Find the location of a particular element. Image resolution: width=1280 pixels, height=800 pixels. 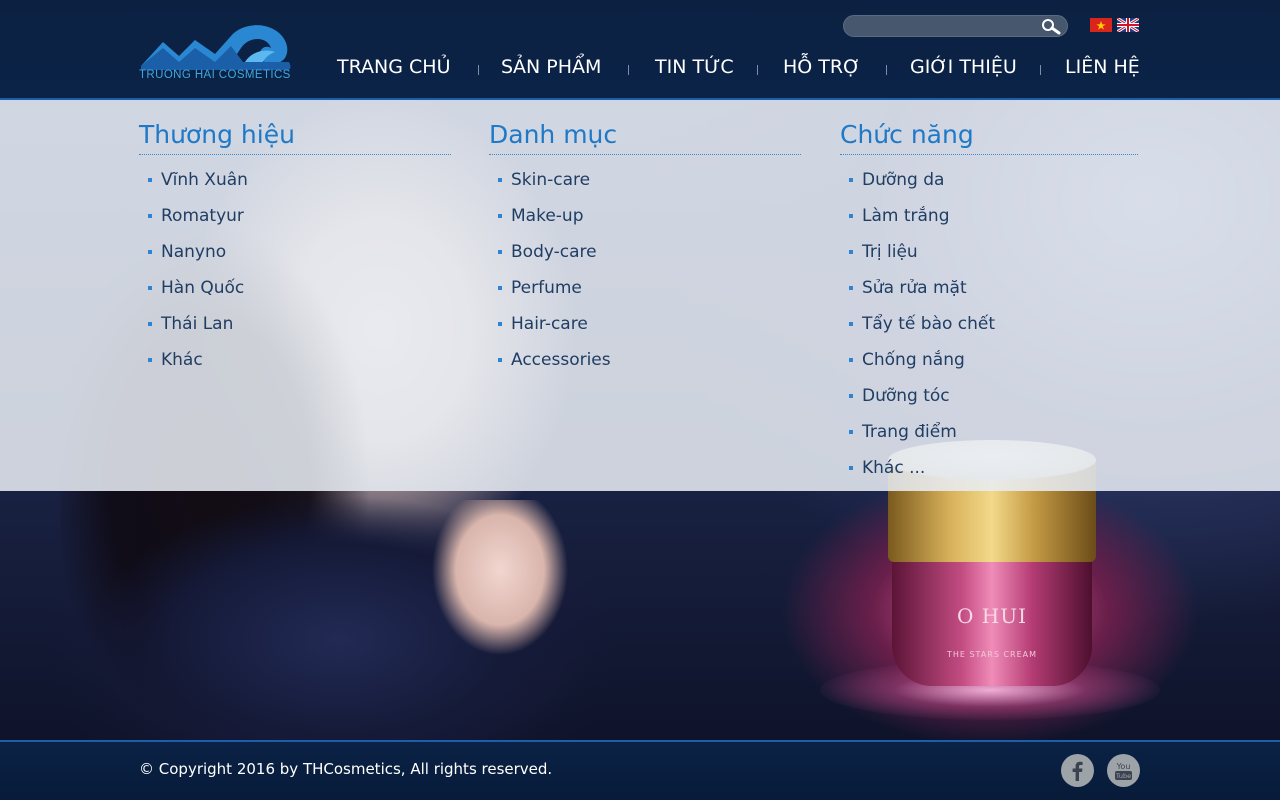

menu-item-label: Thái Lan is located at coordinates (197, 324).